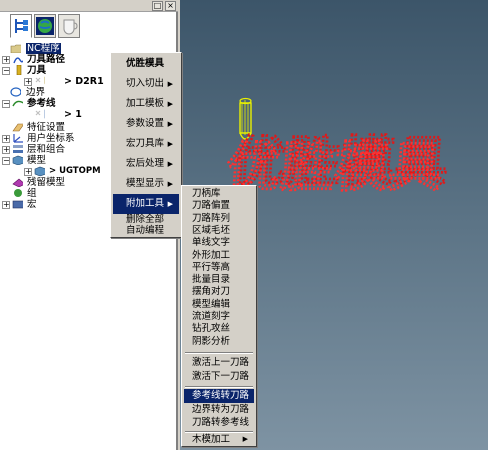  I want to click on menu-label: 附加工具, so click(145, 203).